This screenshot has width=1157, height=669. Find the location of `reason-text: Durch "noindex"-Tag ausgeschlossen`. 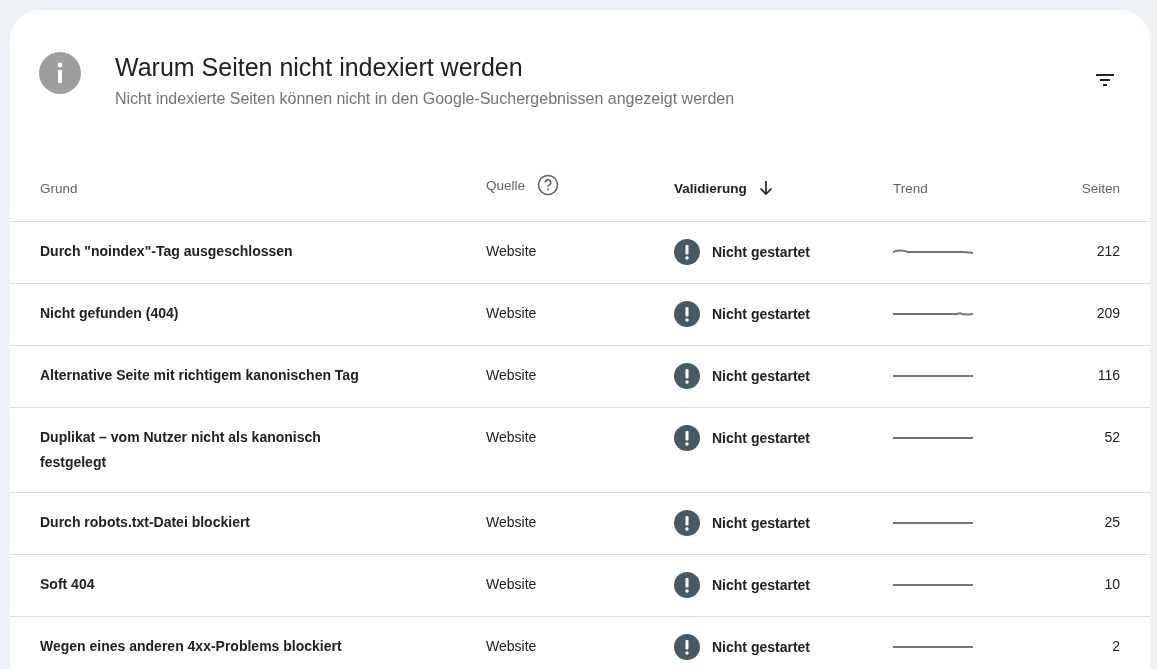

reason-text: Durch "noindex"-Tag ausgeschlossen is located at coordinates (240, 251).